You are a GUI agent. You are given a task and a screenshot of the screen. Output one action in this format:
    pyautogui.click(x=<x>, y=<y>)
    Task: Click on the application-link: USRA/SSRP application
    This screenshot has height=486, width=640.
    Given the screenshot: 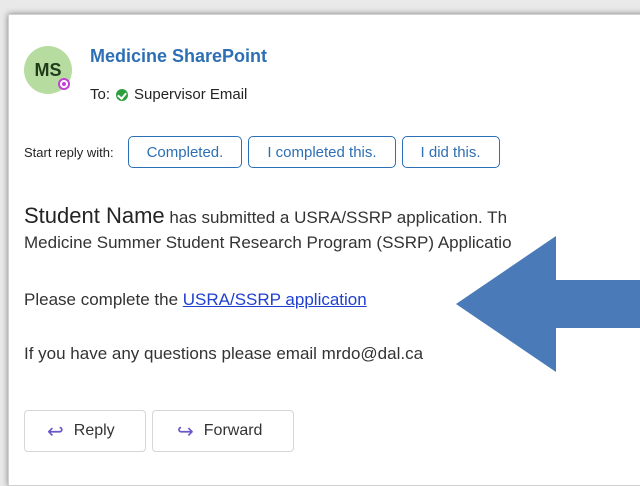 What is the action you would take?
    pyautogui.click(x=275, y=299)
    